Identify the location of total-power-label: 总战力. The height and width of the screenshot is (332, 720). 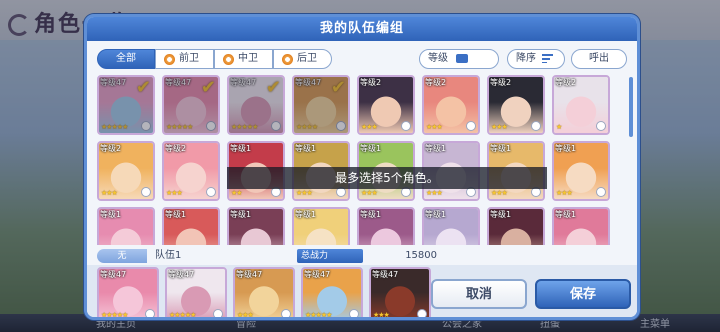
(330, 256).